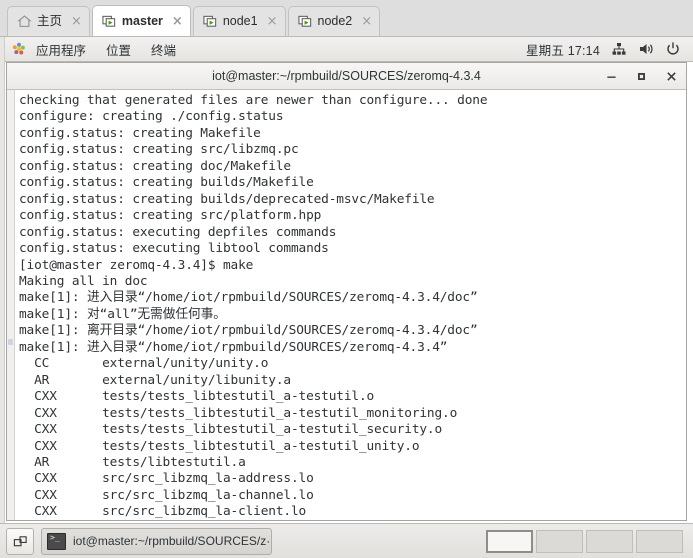 The width and height of the screenshot is (693, 558). Describe the element at coordinates (163, 512) in the screenshot. I see `terminal-line: CXX src/src_libzmq_la-client.lo` at that location.